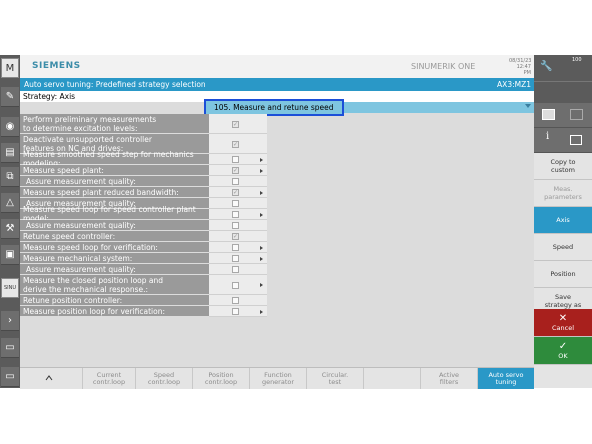  What do you see at coordinates (49, 378) in the screenshot?
I see `chevron-up-icon` at bounding box center [49, 378].